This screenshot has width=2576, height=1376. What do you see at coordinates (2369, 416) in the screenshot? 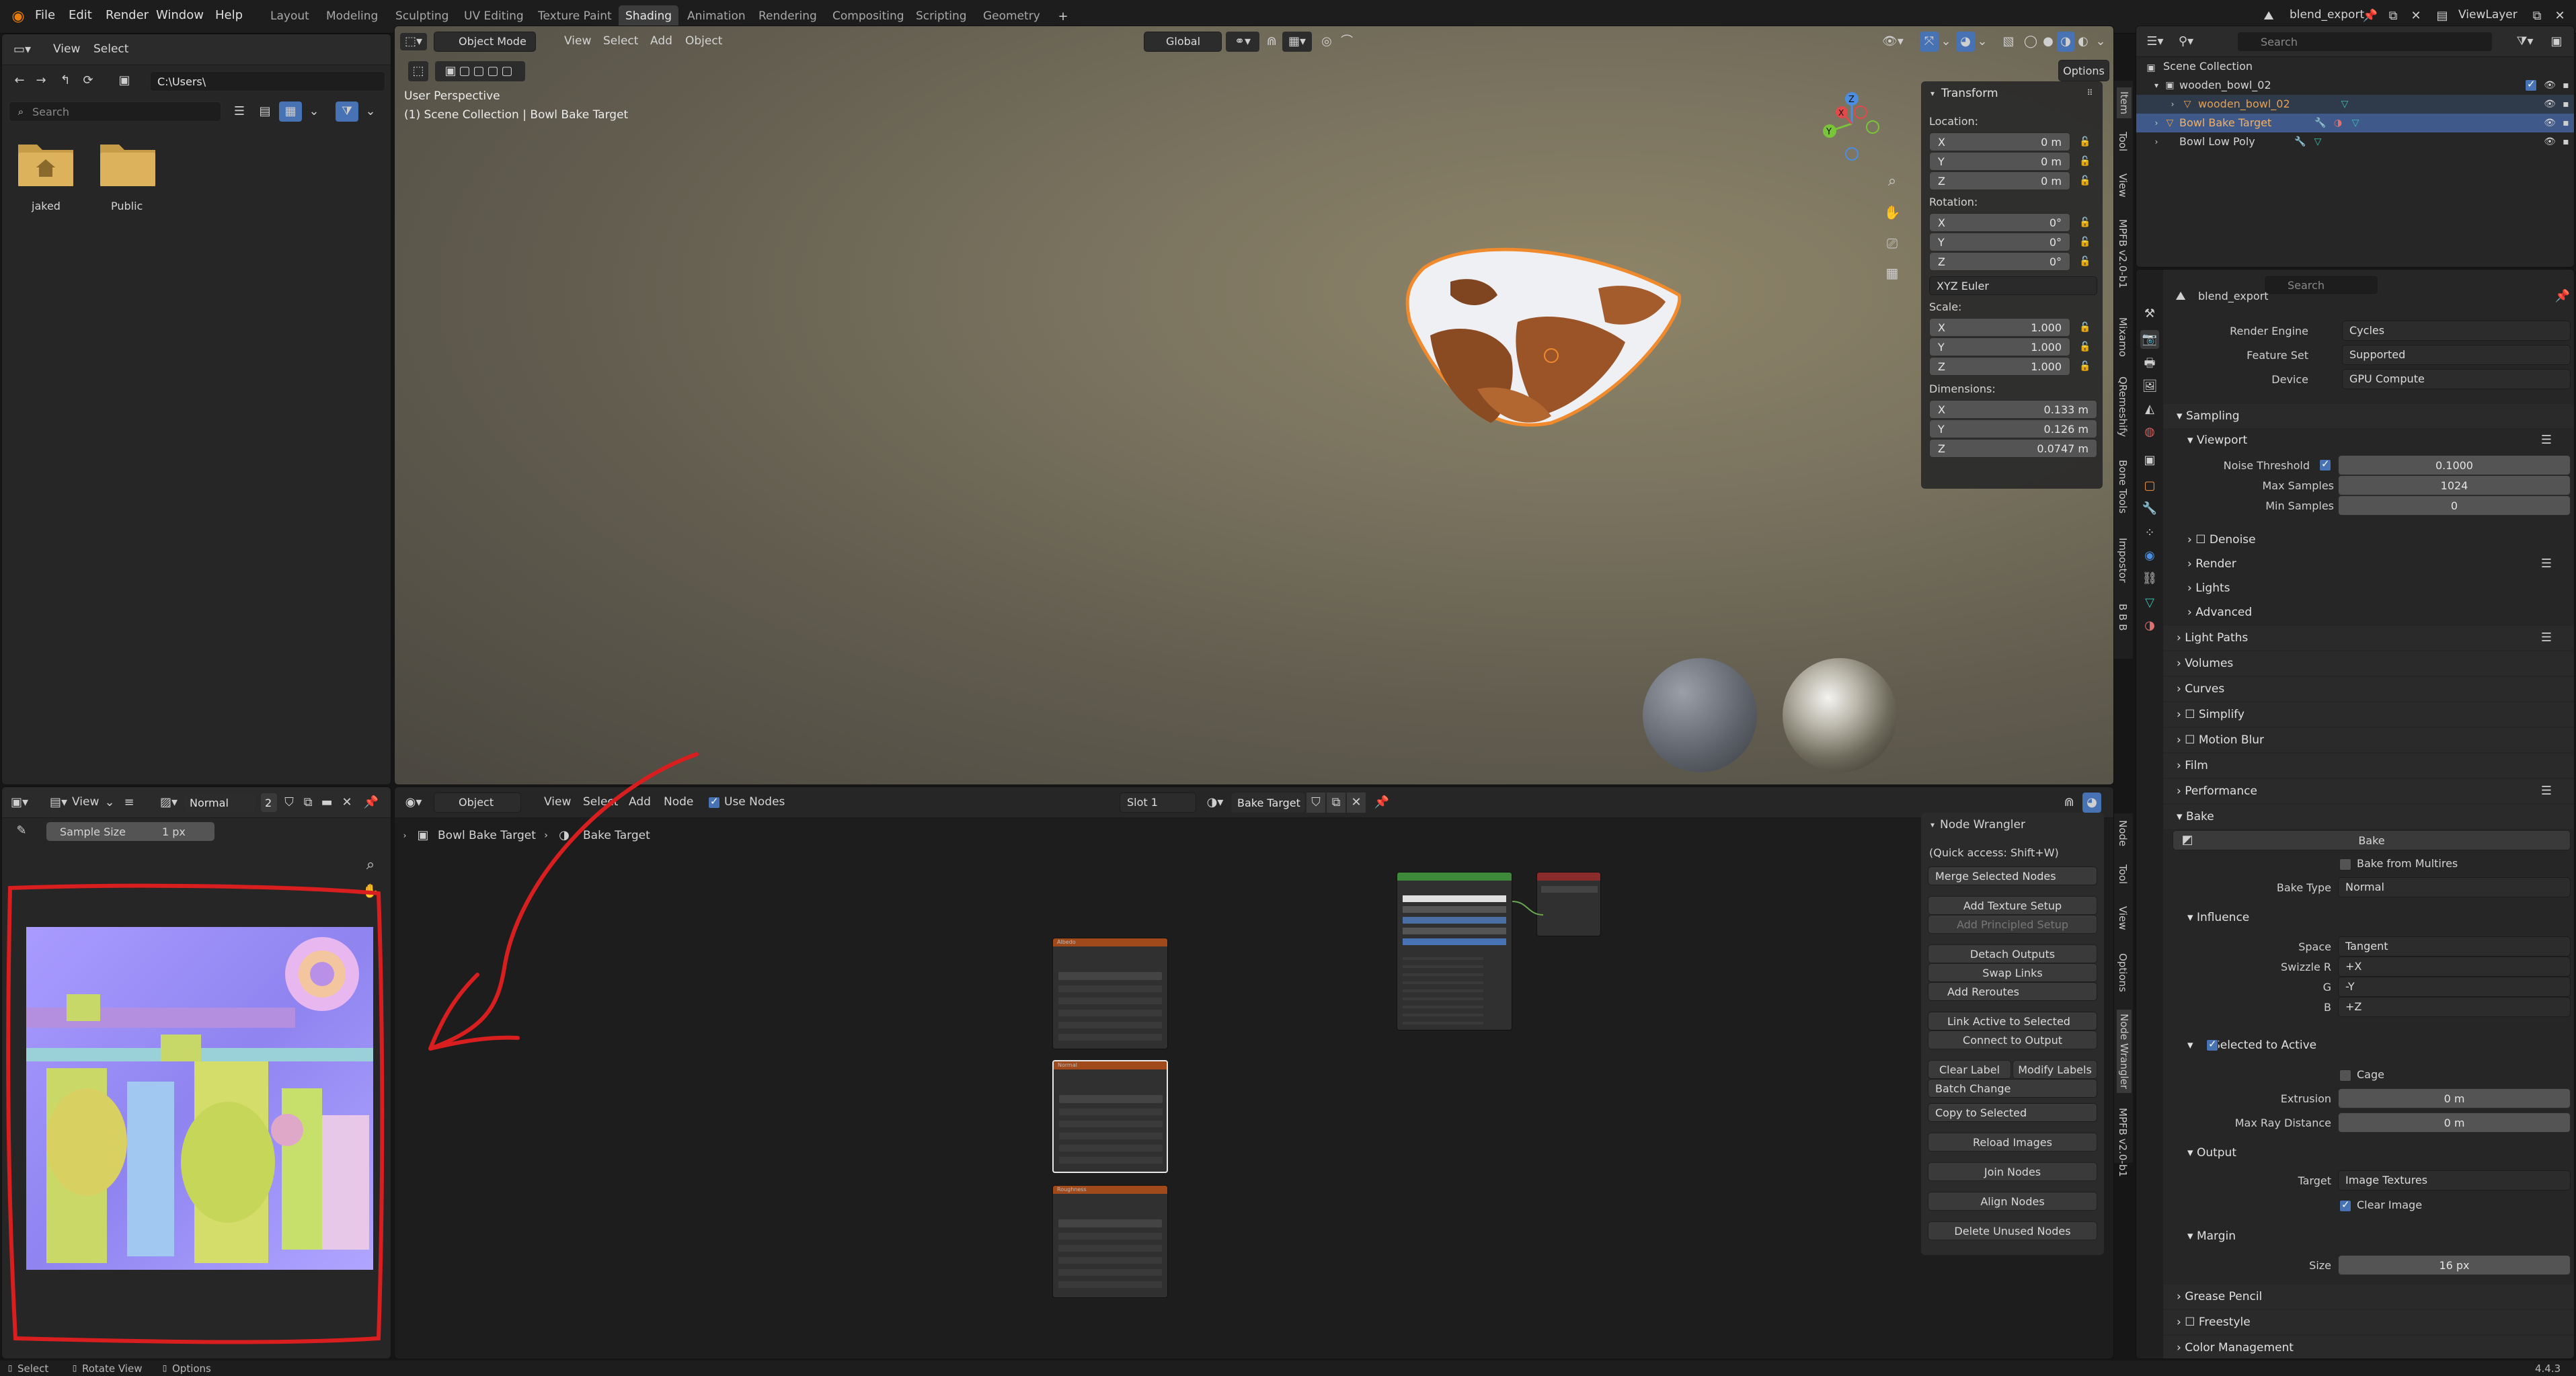
I see `section-sampling: ▾ Sampling` at bounding box center [2369, 416].